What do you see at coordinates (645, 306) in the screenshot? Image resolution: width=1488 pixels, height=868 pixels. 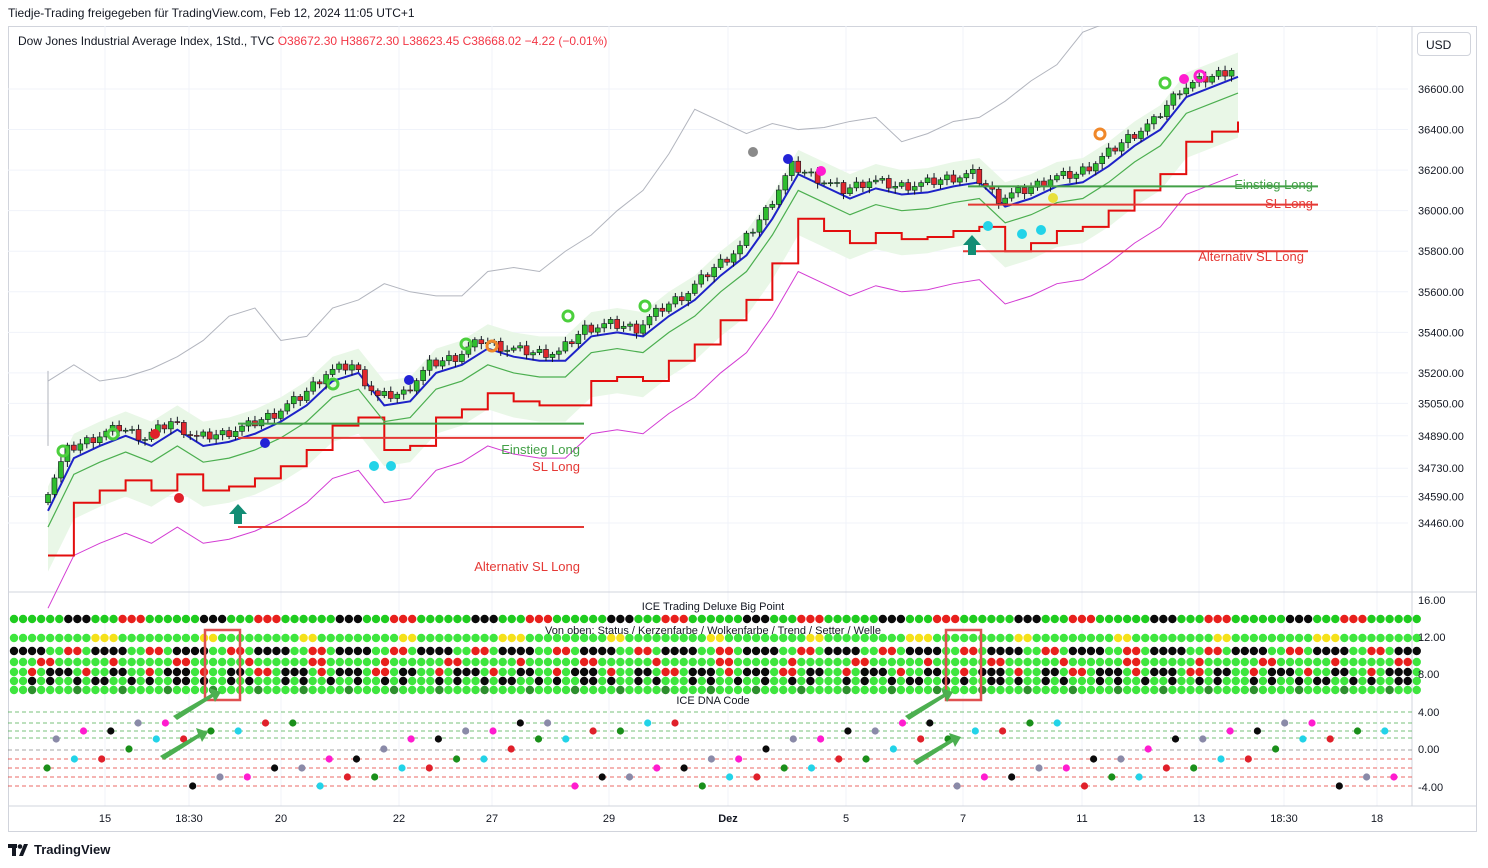 I see `signal-ring` at bounding box center [645, 306].